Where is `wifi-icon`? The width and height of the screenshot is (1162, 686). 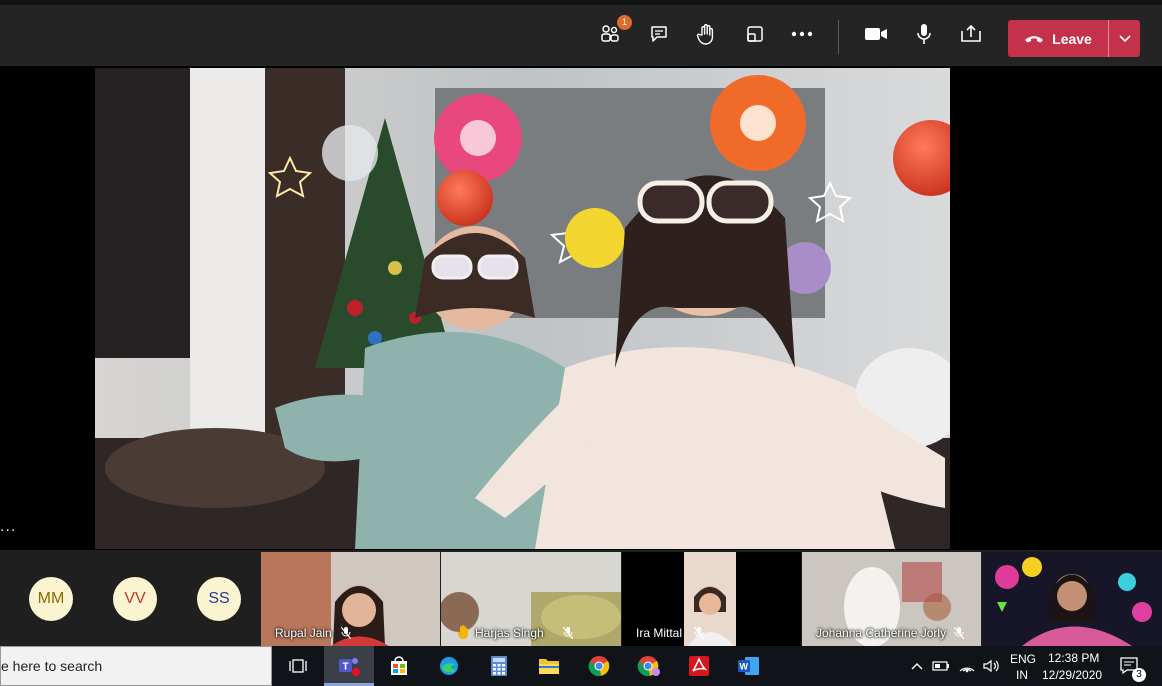 wifi-icon is located at coordinates (967, 670).